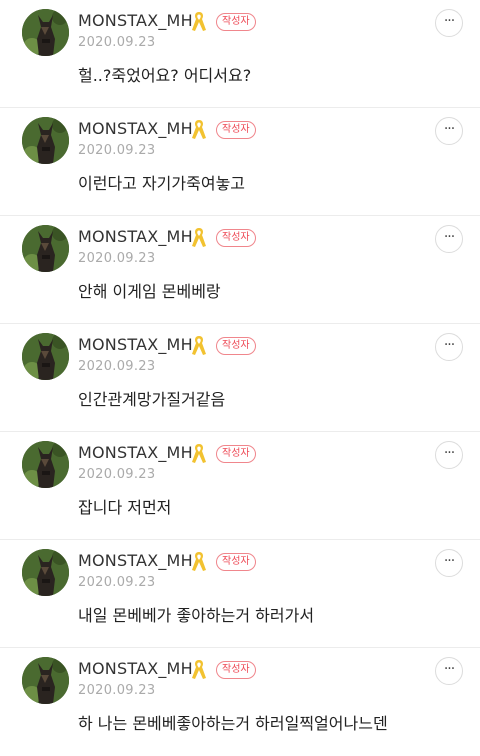  I want to click on comment-text: 안해 이게임 몬베베랑, so click(149, 291).